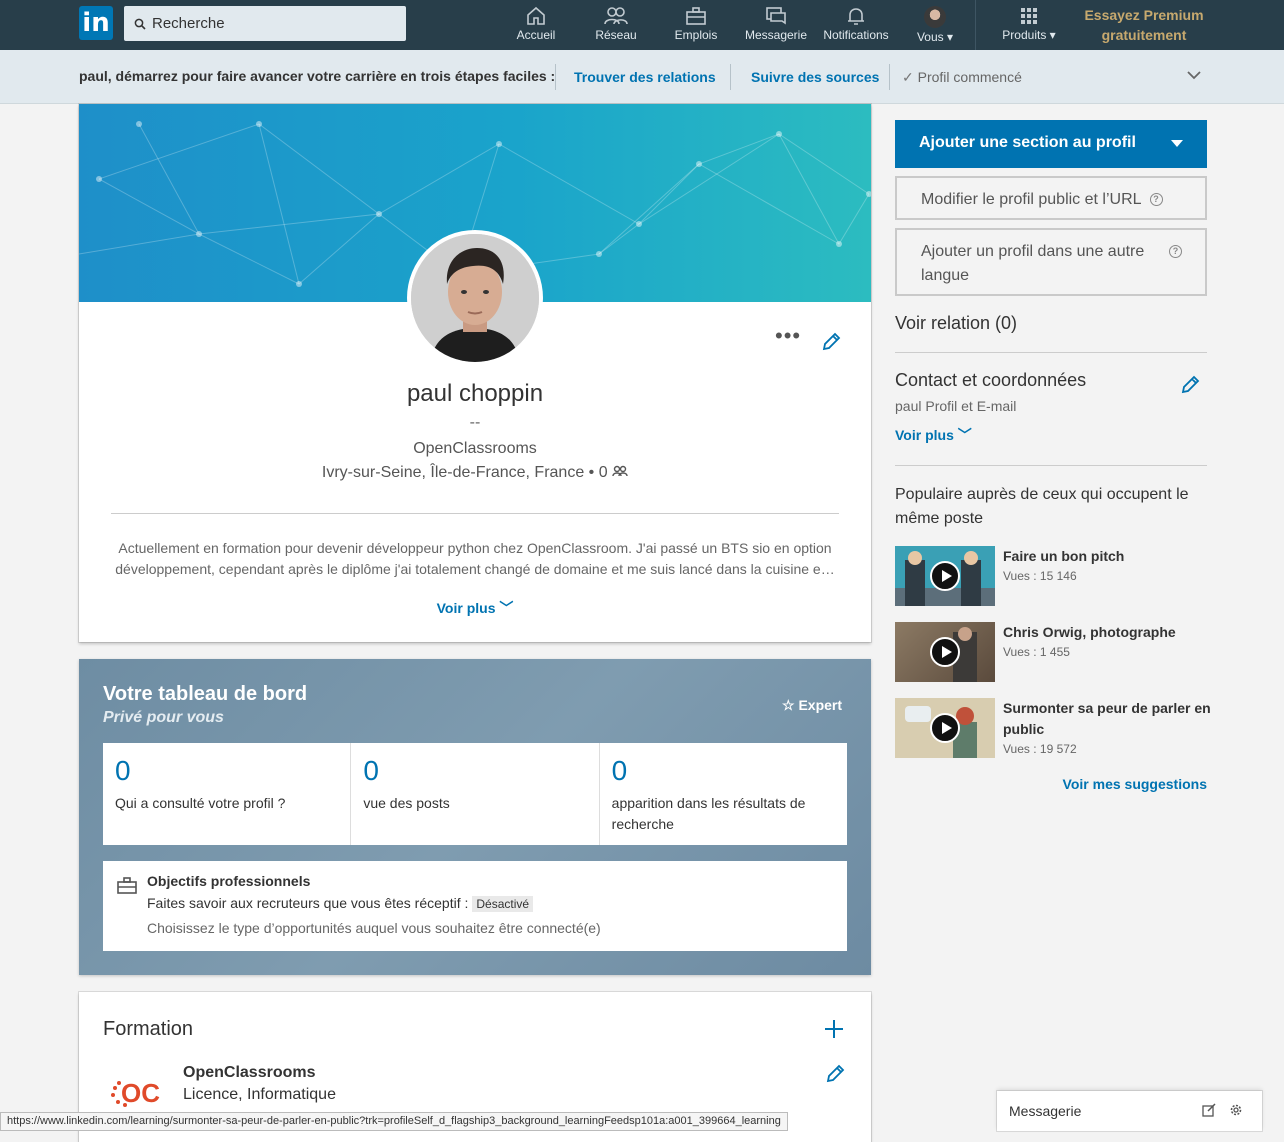 Image resolution: width=1284 pixels, height=1142 pixels. What do you see at coordinates (127, 885) in the screenshot?
I see `briefcase-icon` at bounding box center [127, 885].